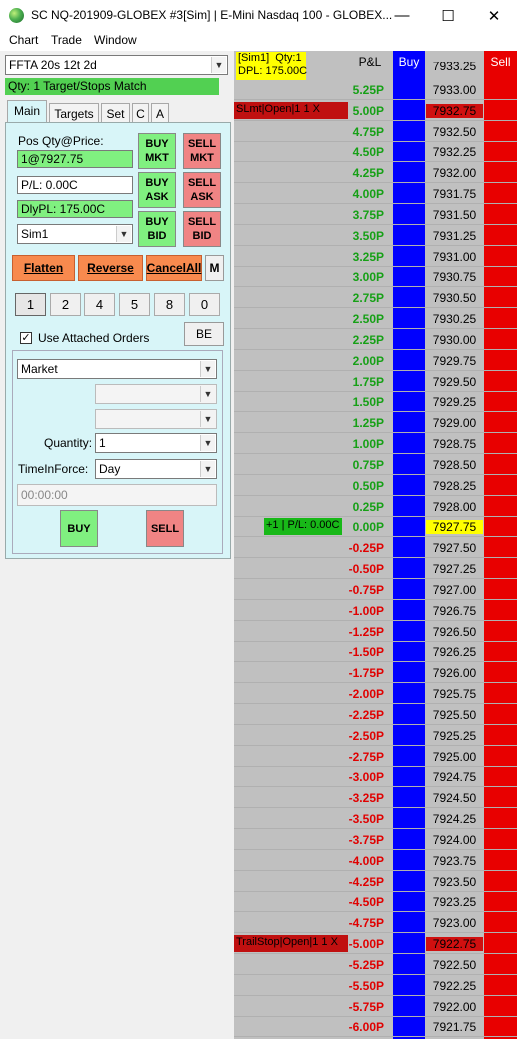 The width and height of the screenshot is (517, 1039). Describe the element at coordinates (375, 819) in the screenshot. I see `ladder-row: -3.50P 7924.25` at that location.